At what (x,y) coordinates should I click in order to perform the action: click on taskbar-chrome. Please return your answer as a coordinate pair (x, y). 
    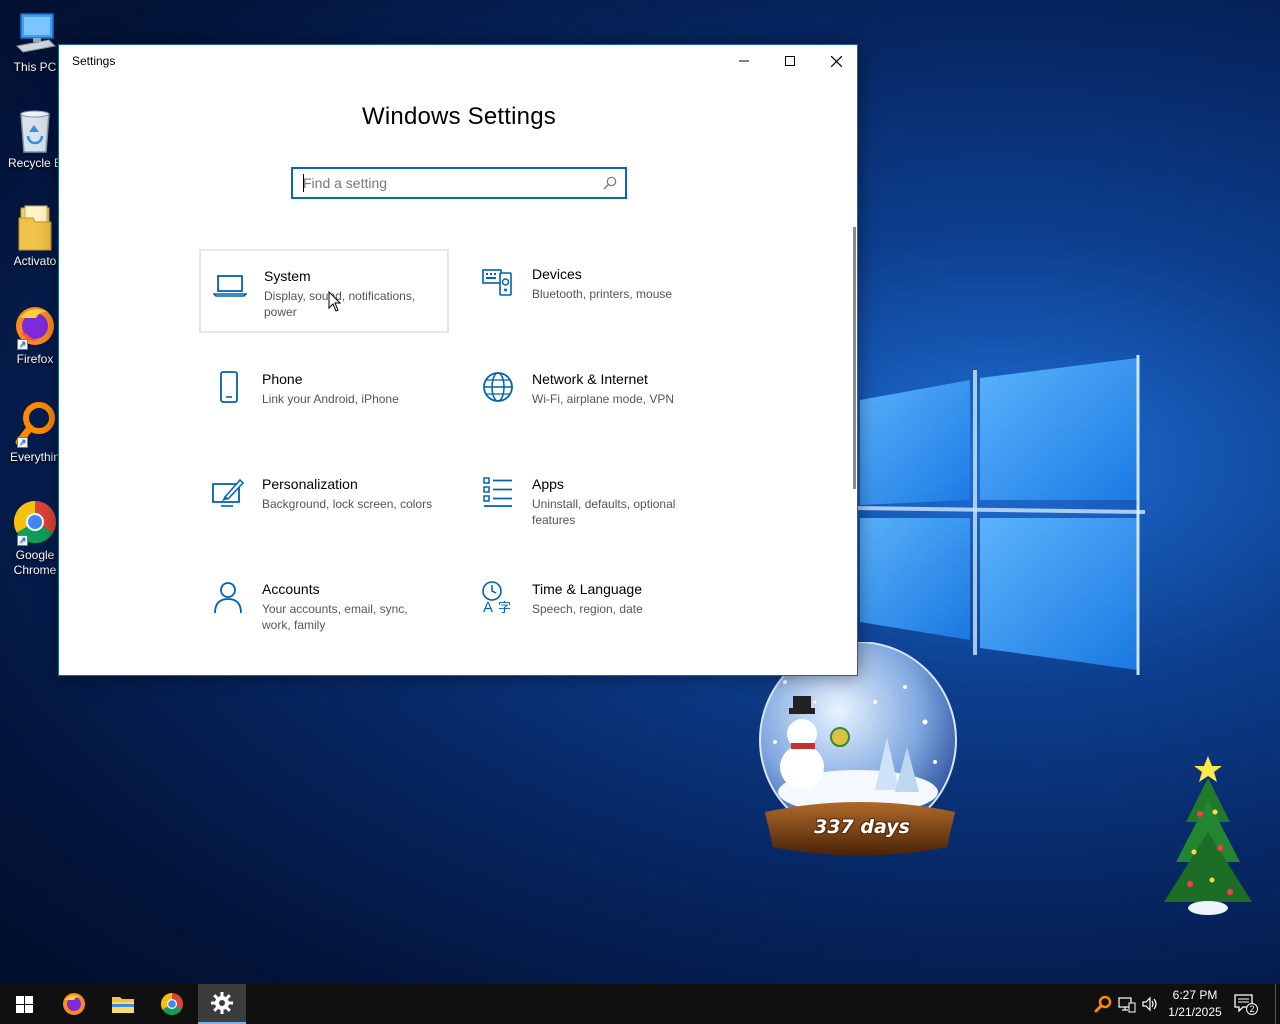
    Looking at the image, I should click on (172, 1004).